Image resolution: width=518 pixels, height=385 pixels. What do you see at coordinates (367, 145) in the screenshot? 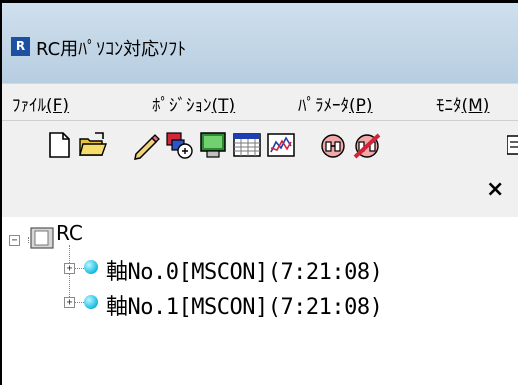
I see `disconnect-icon` at bounding box center [367, 145].